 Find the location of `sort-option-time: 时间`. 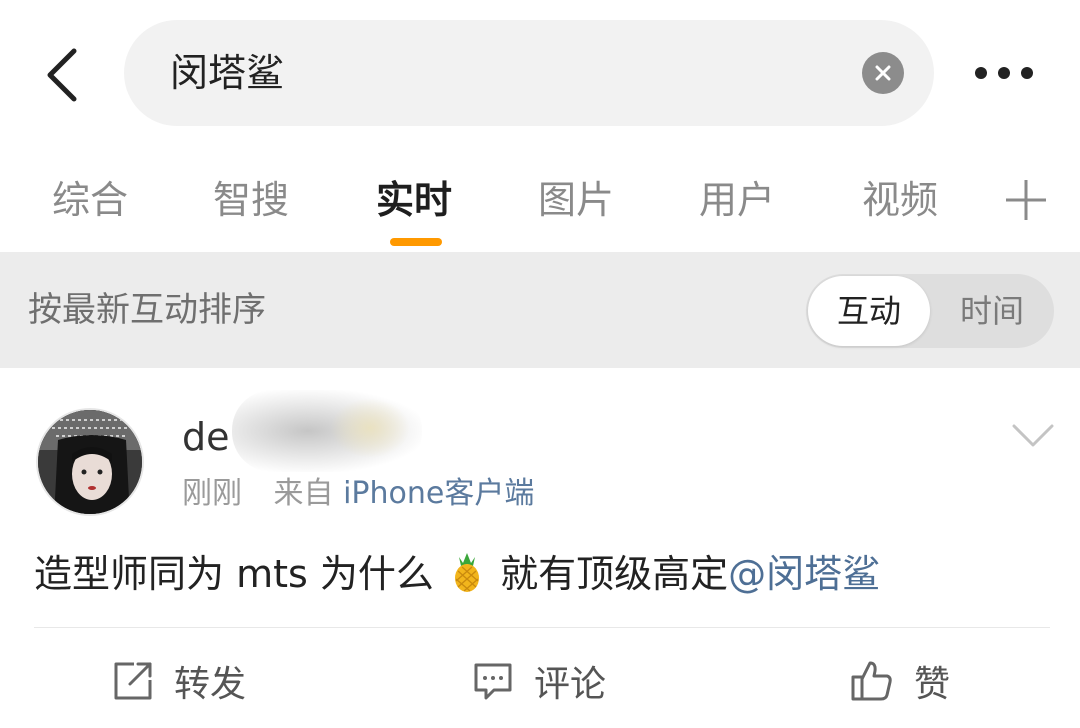

sort-option-time: 时间 is located at coordinates (992, 311).